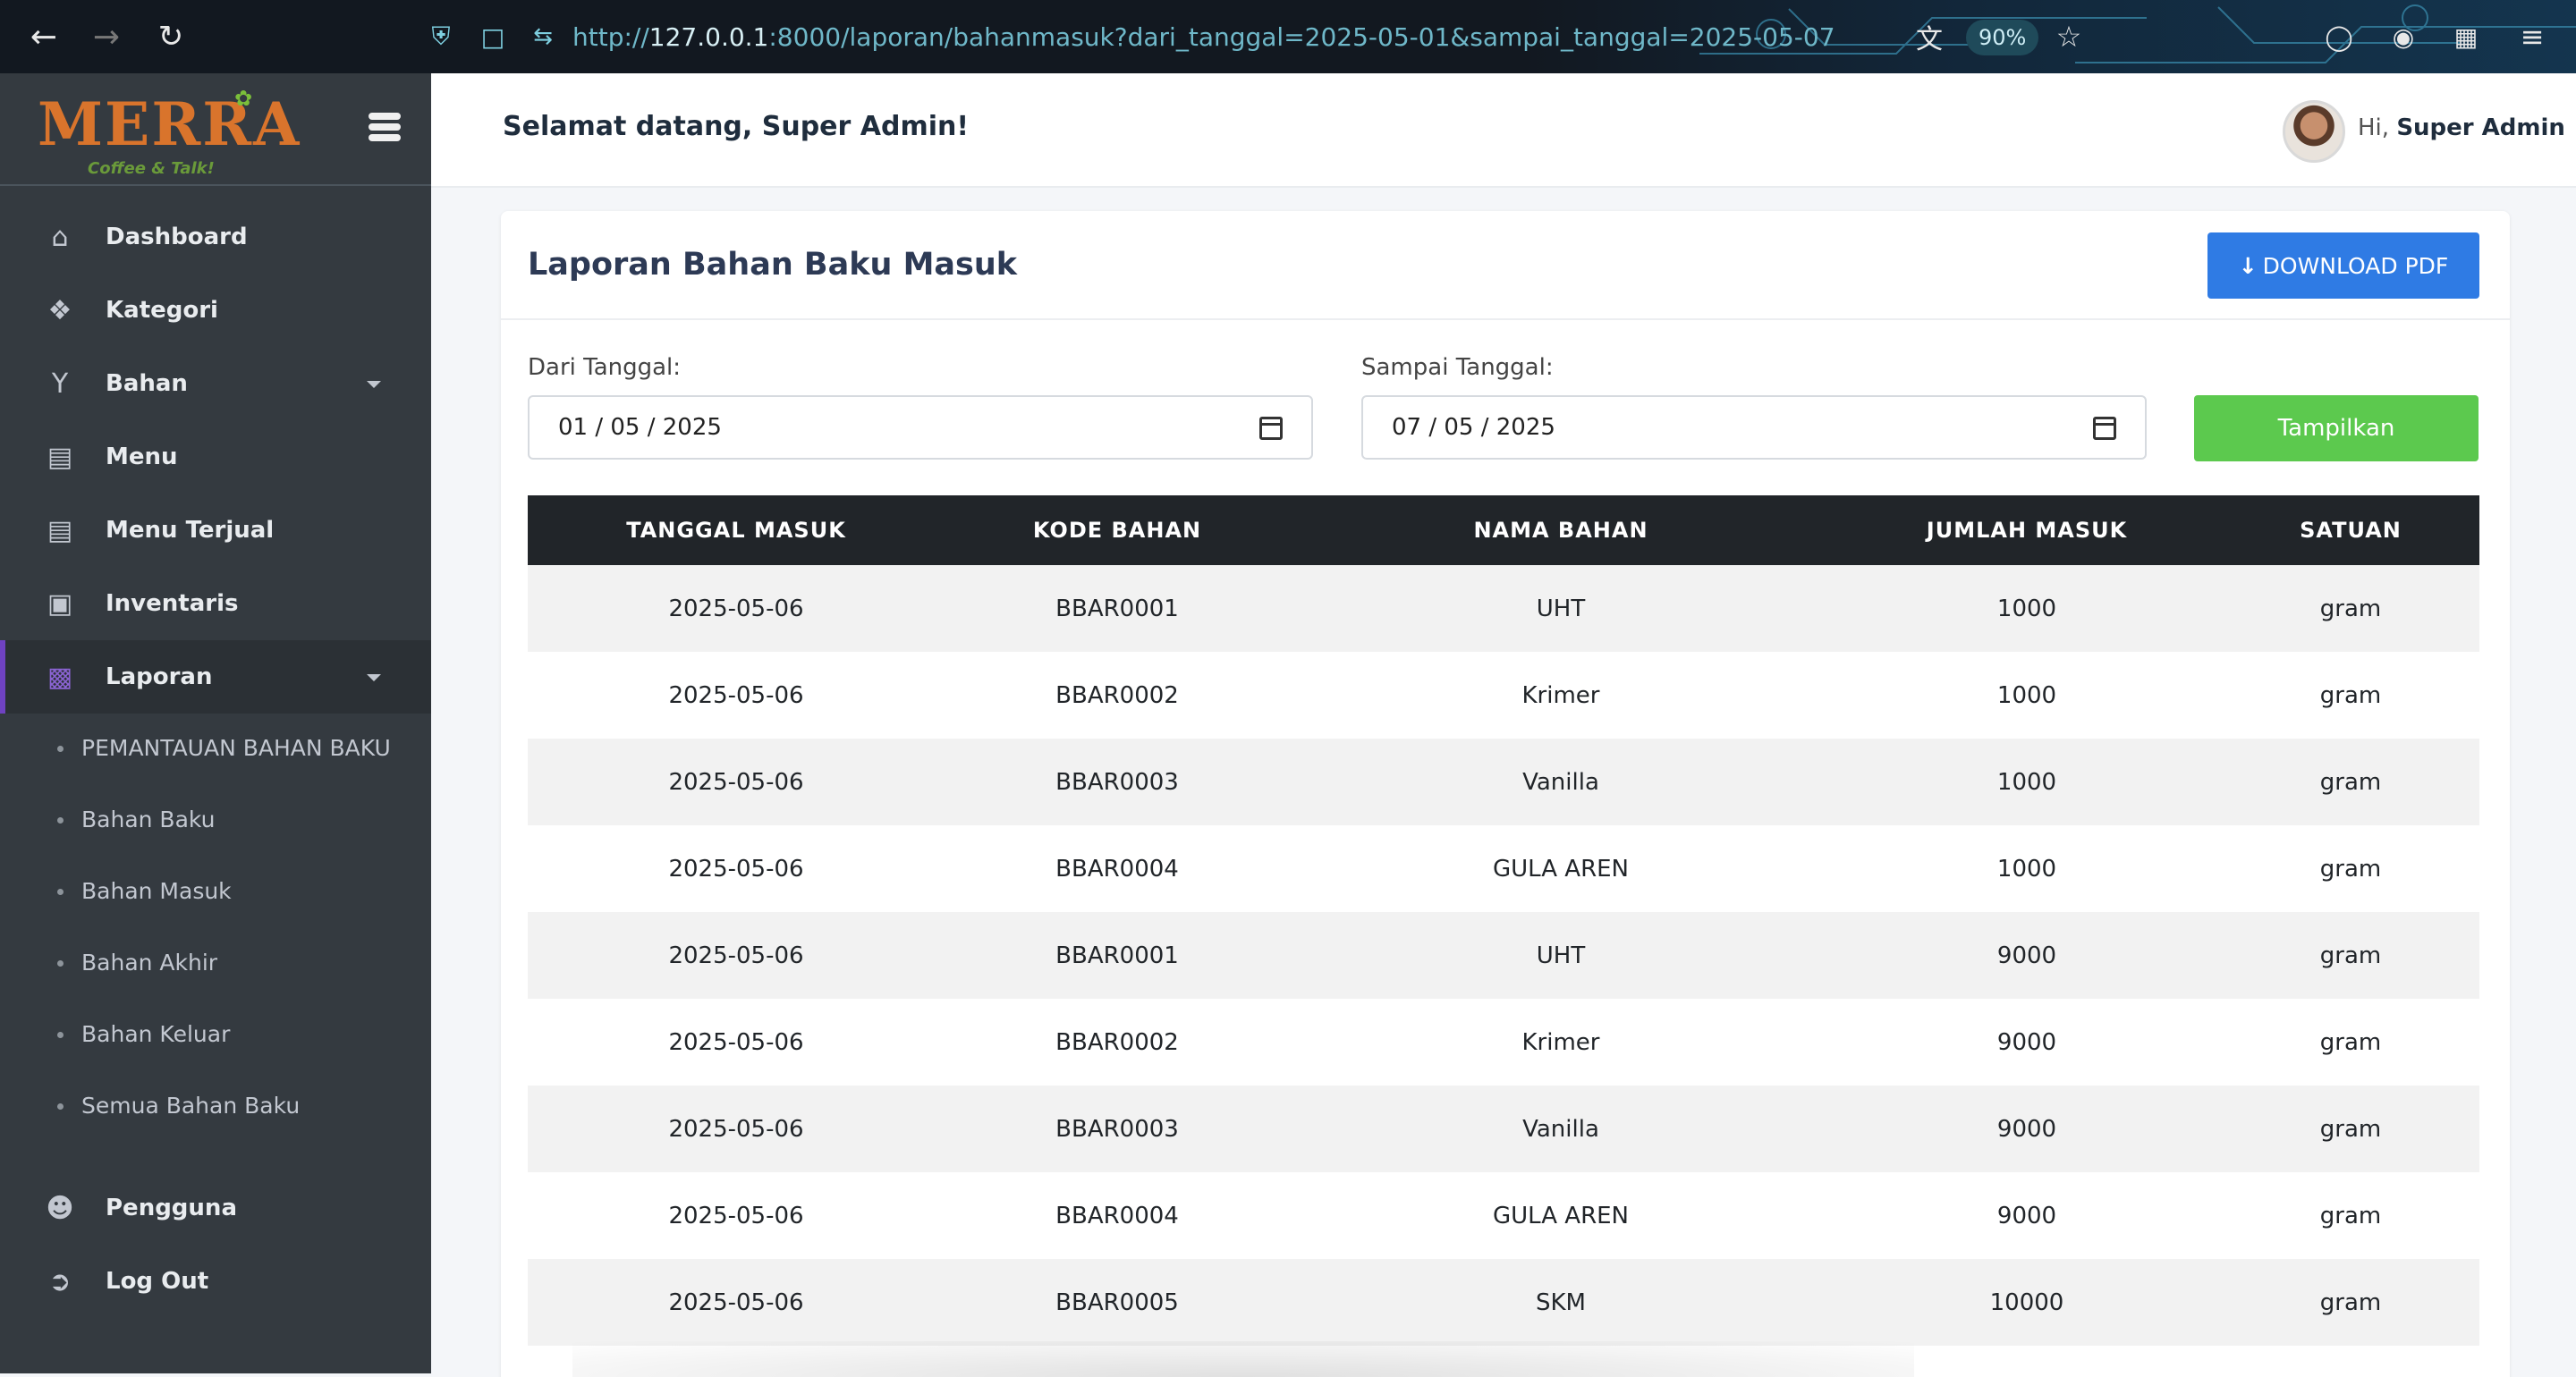 This screenshot has height=1377, width=2576. What do you see at coordinates (543, 36) in the screenshot?
I see `permissions-icon: ⇆` at bounding box center [543, 36].